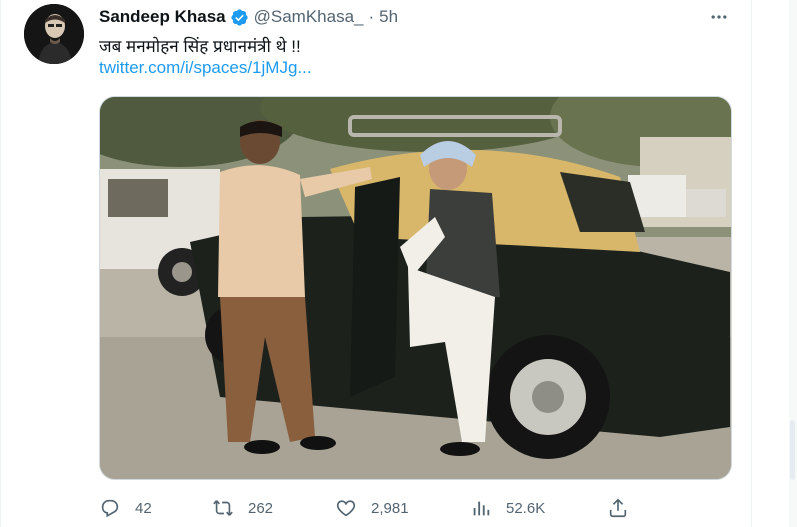 The width and height of the screenshot is (797, 527). What do you see at coordinates (719, 17) in the screenshot?
I see `more-options-icon` at bounding box center [719, 17].